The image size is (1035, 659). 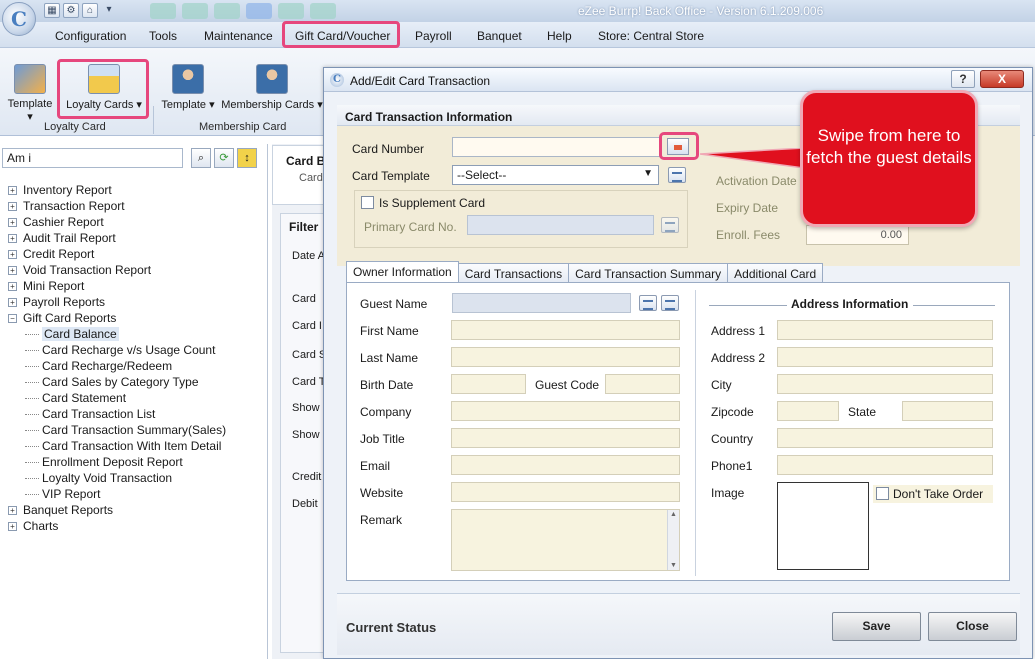 What do you see at coordinates (117, 366) in the screenshot?
I see `tree-item: Card Recharge/Redeem` at bounding box center [117, 366].